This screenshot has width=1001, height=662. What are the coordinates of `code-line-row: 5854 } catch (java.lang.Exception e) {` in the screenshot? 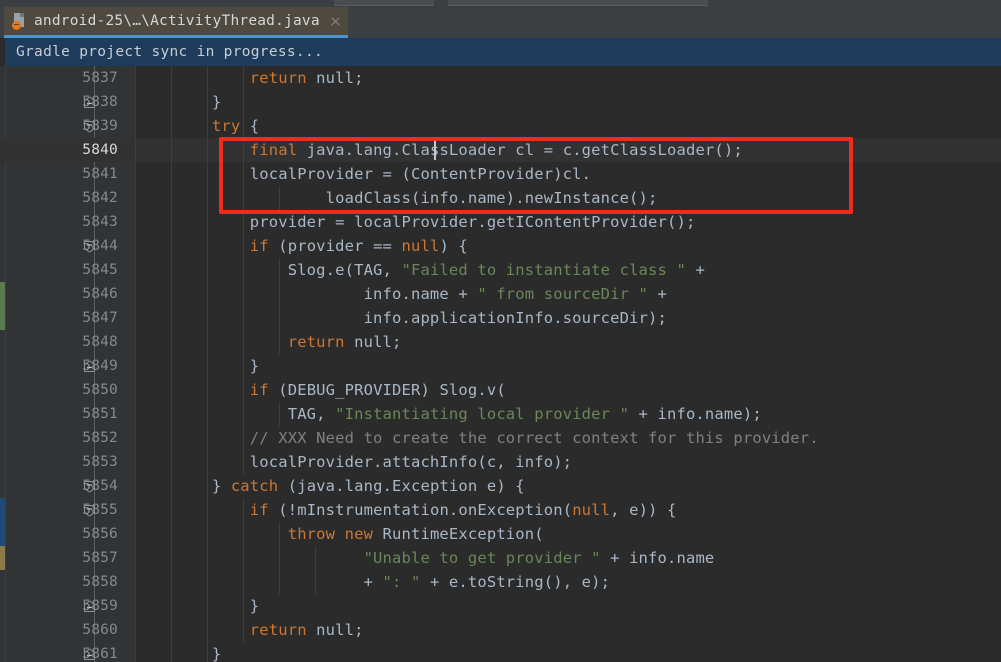 It's located at (500, 486).